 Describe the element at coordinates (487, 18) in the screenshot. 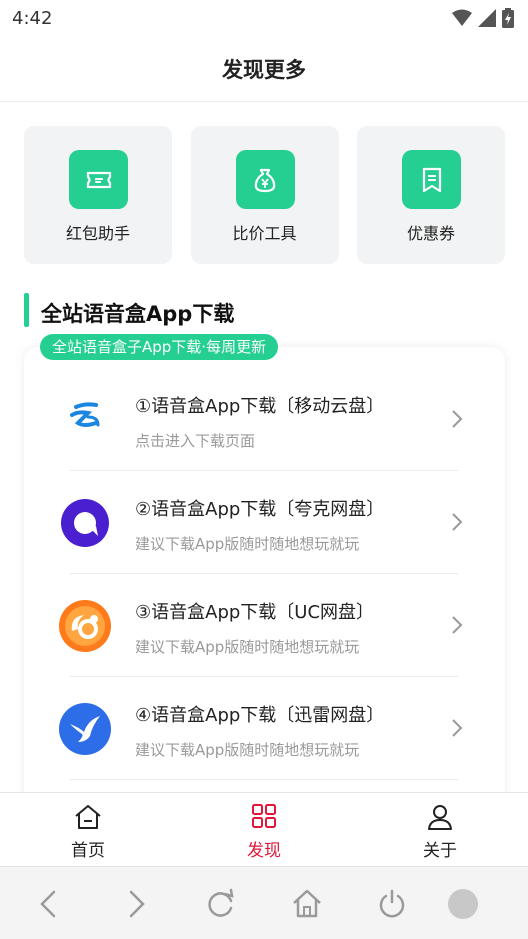

I see `signal-icon` at that location.